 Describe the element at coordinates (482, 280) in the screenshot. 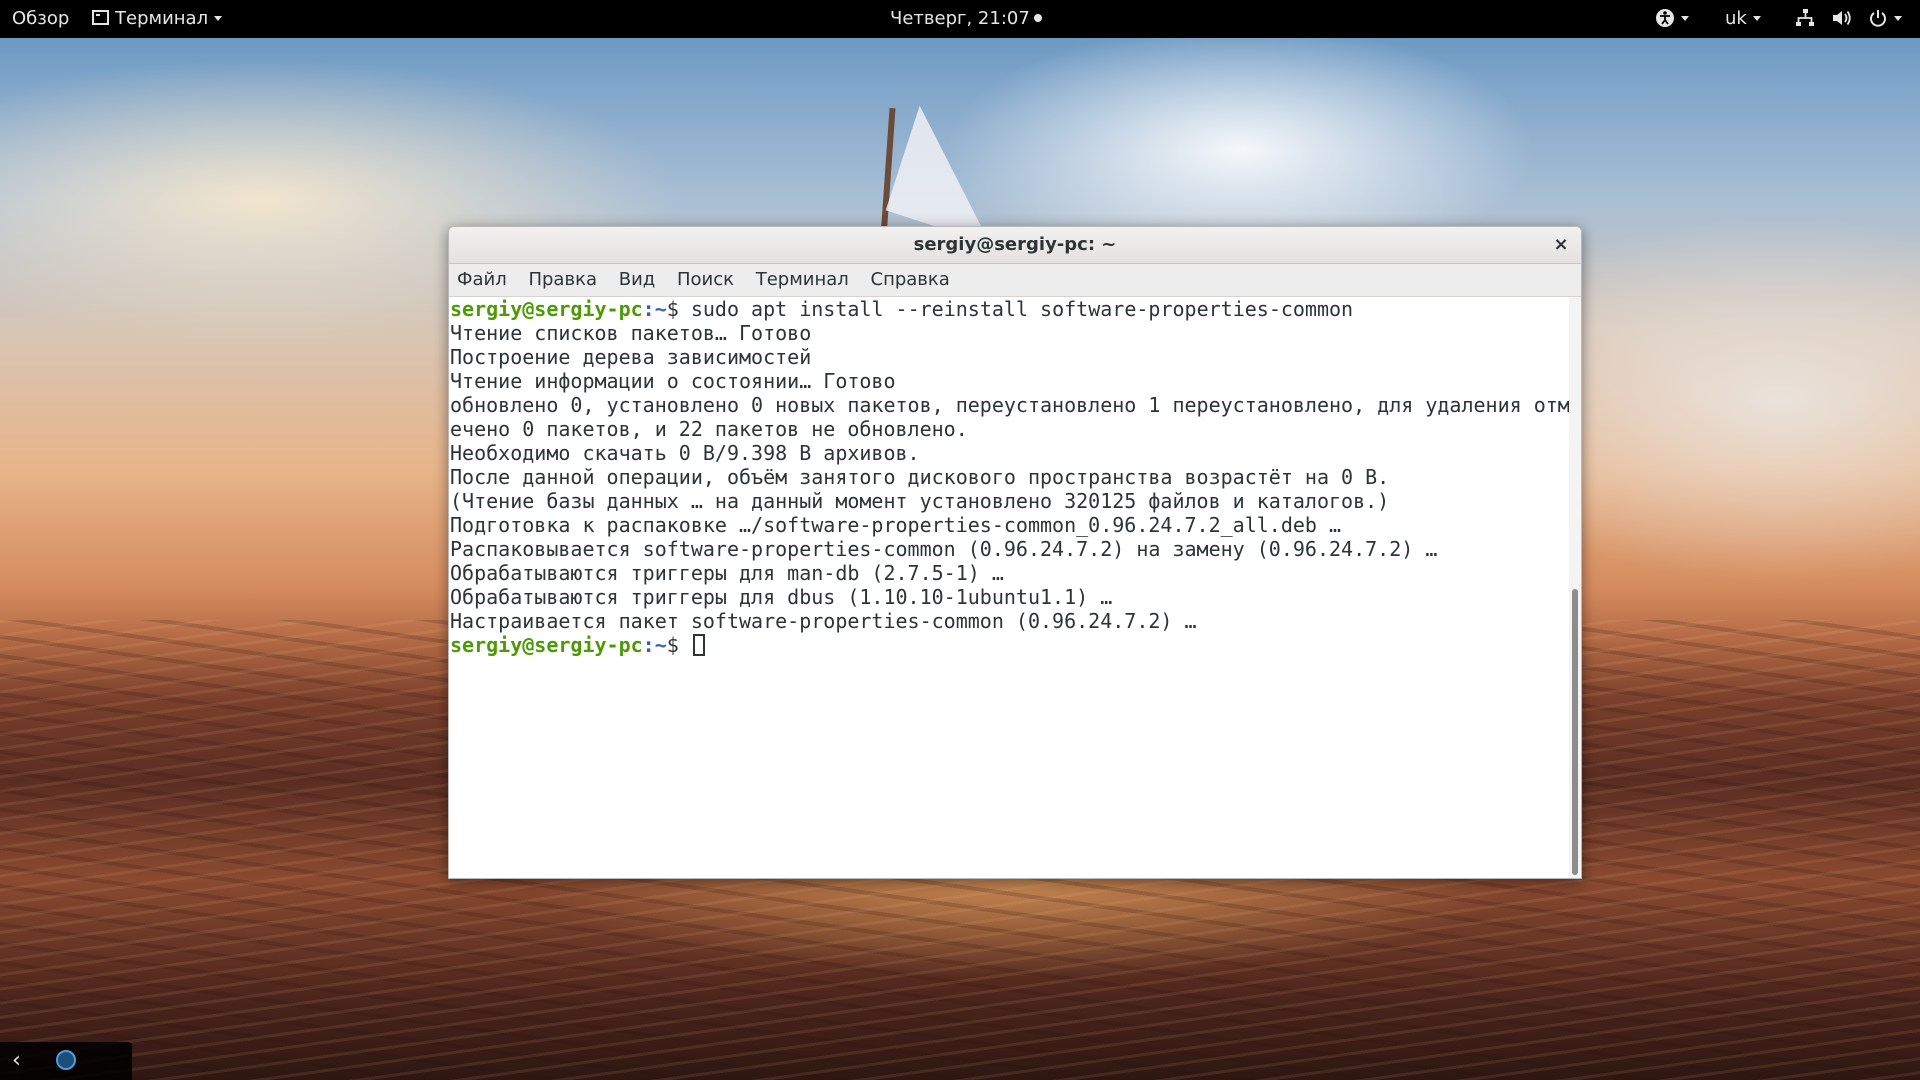

I see `menu-file: Файл` at that location.